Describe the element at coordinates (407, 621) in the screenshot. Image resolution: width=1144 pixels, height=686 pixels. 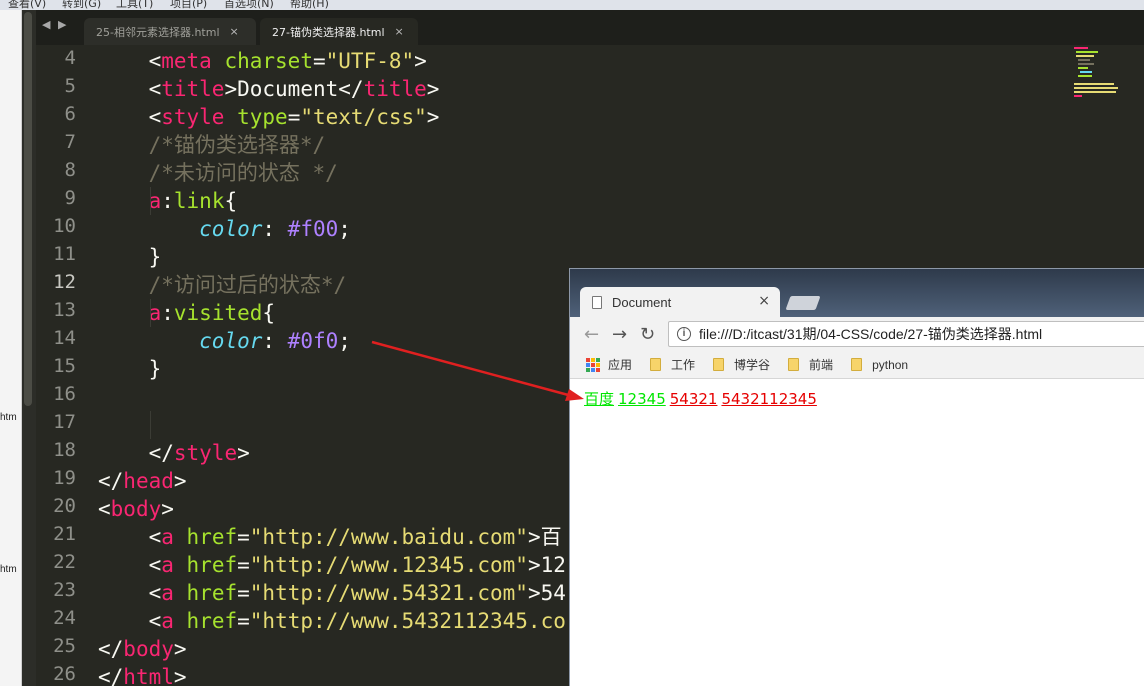
I see `code-token: "http://www.5432112345.co` at that location.